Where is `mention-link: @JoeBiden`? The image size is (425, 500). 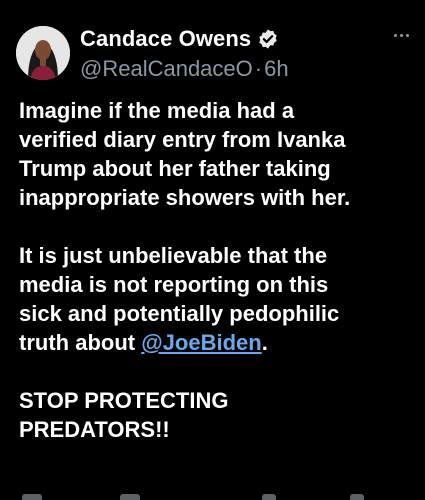 mention-link: @JoeBiden is located at coordinates (201, 342).